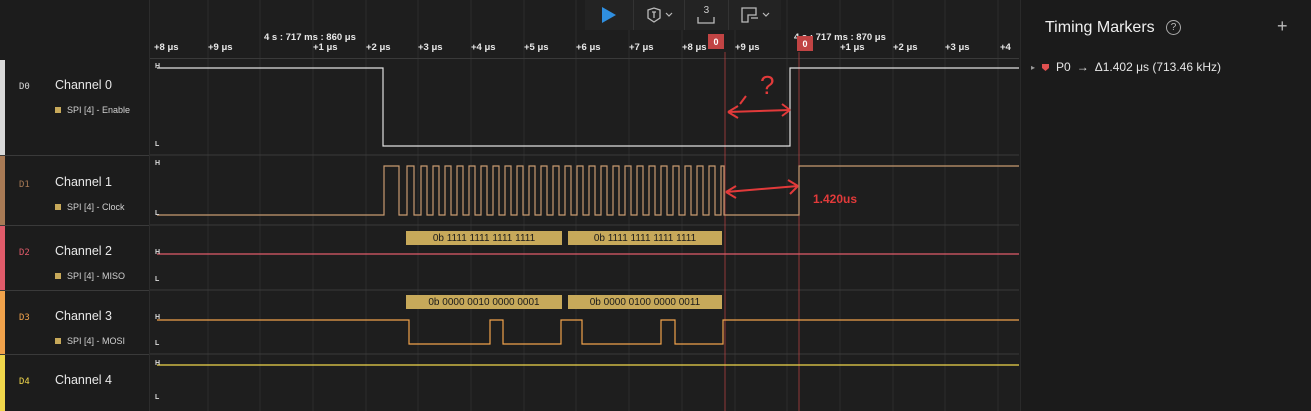  Describe the element at coordinates (706, 20) in the screenshot. I see `measure-icon` at that location.